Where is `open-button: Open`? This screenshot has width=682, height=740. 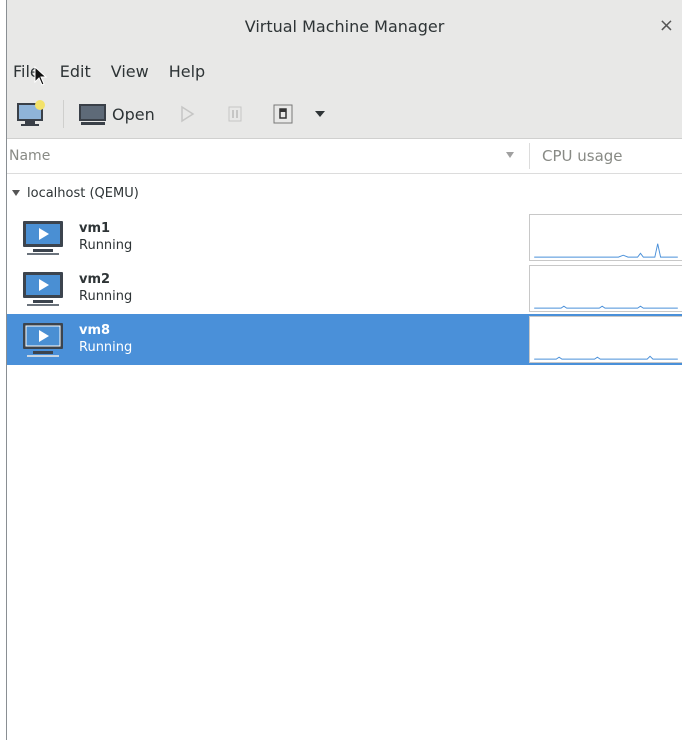
open-button: Open is located at coordinates (116, 114).